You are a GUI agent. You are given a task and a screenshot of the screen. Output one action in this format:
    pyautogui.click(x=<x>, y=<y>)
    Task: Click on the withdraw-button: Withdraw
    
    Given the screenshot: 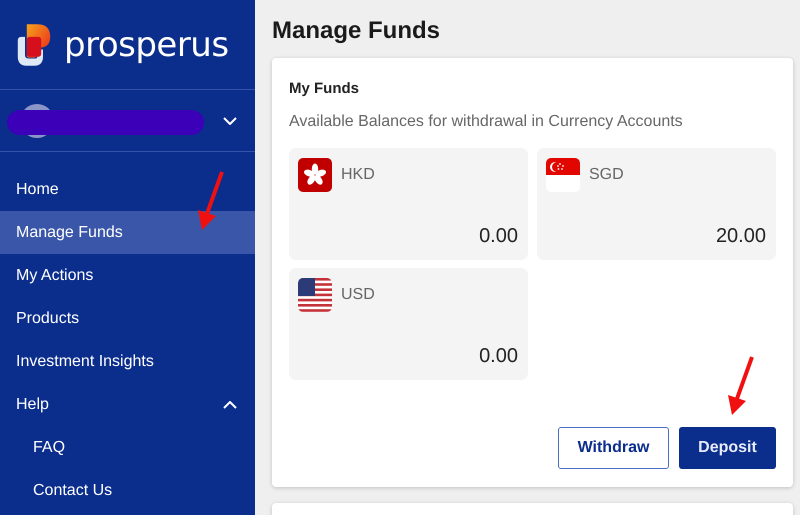 What is the action you would take?
    pyautogui.click(x=613, y=448)
    